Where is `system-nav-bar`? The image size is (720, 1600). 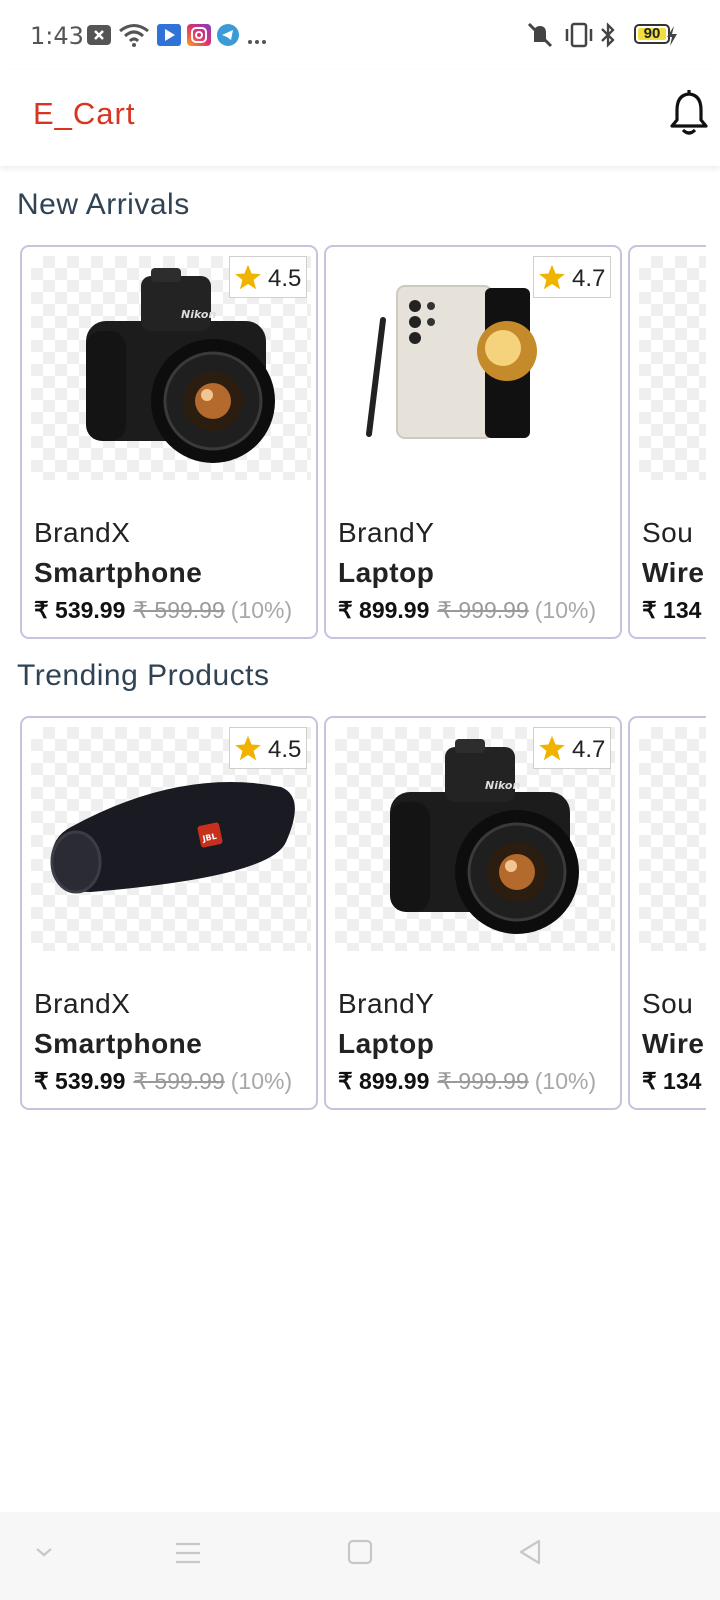 system-nav-bar is located at coordinates (360, 1556).